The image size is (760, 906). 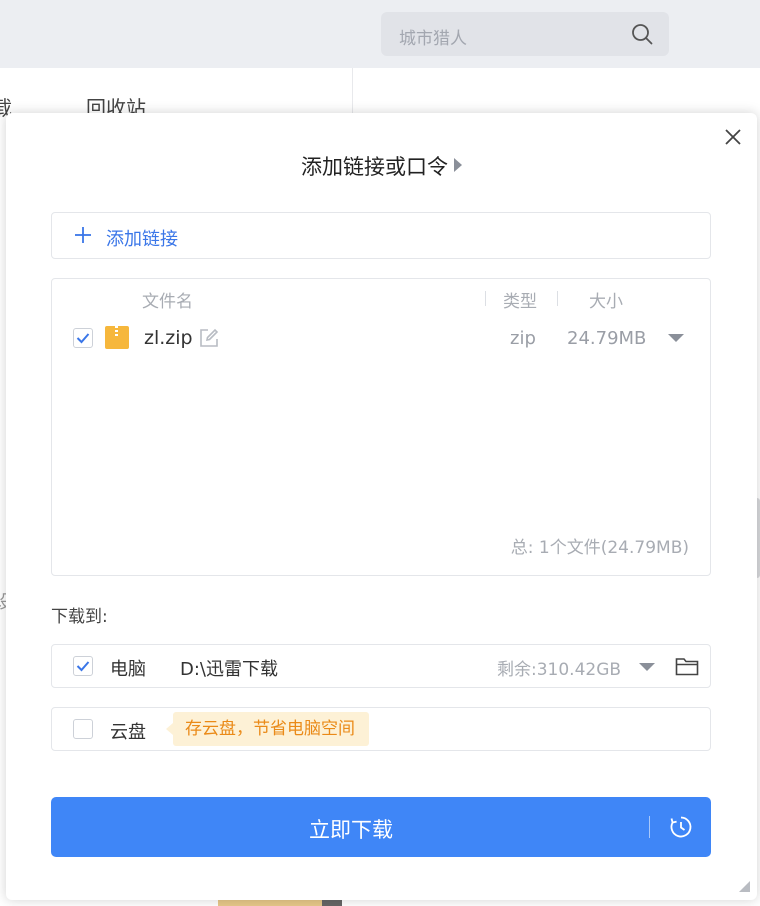 I want to click on file-size: 24.79MB, so click(x=607, y=338).